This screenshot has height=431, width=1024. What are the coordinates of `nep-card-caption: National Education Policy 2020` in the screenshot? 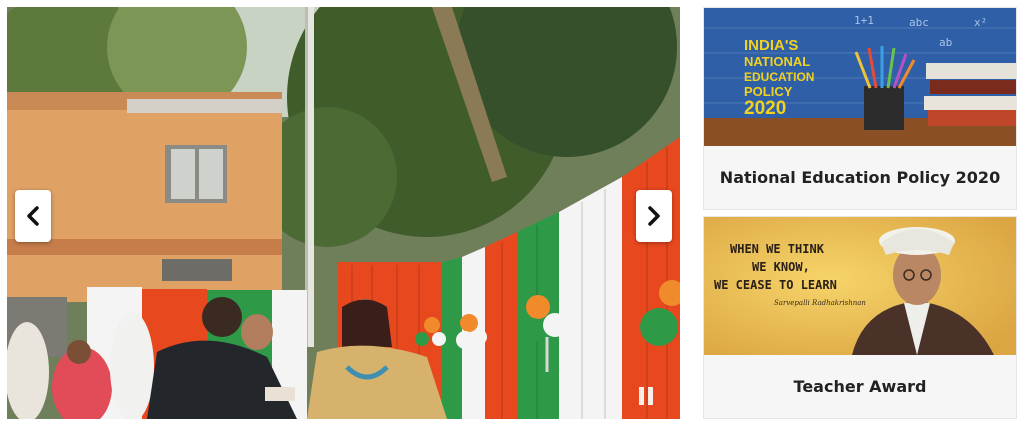 It's located at (860, 177).